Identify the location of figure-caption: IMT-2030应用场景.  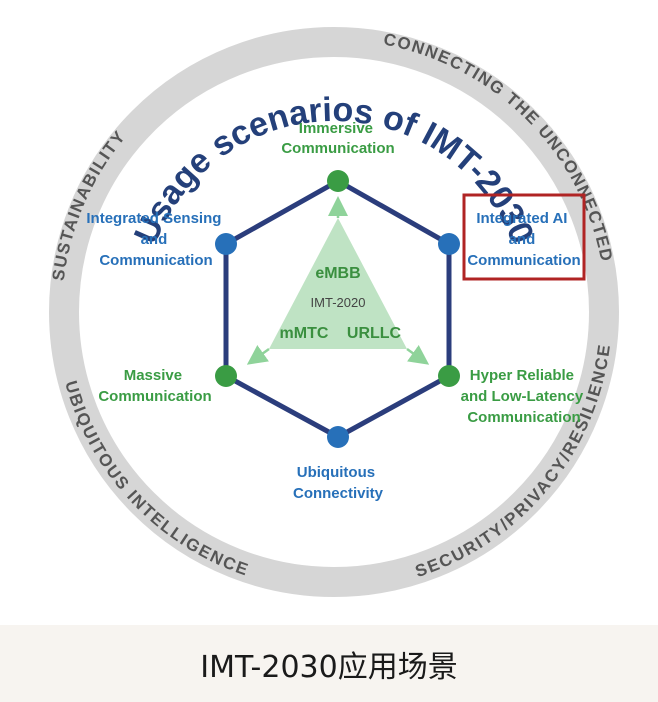
(329, 667).